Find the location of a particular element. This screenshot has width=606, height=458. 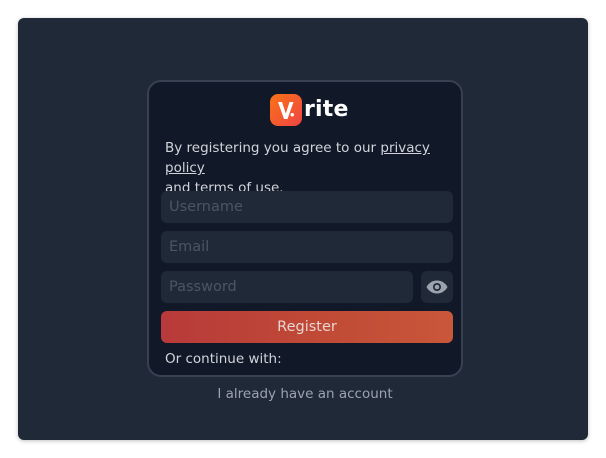

continue-with-label: Or continue with: is located at coordinates (223, 359).